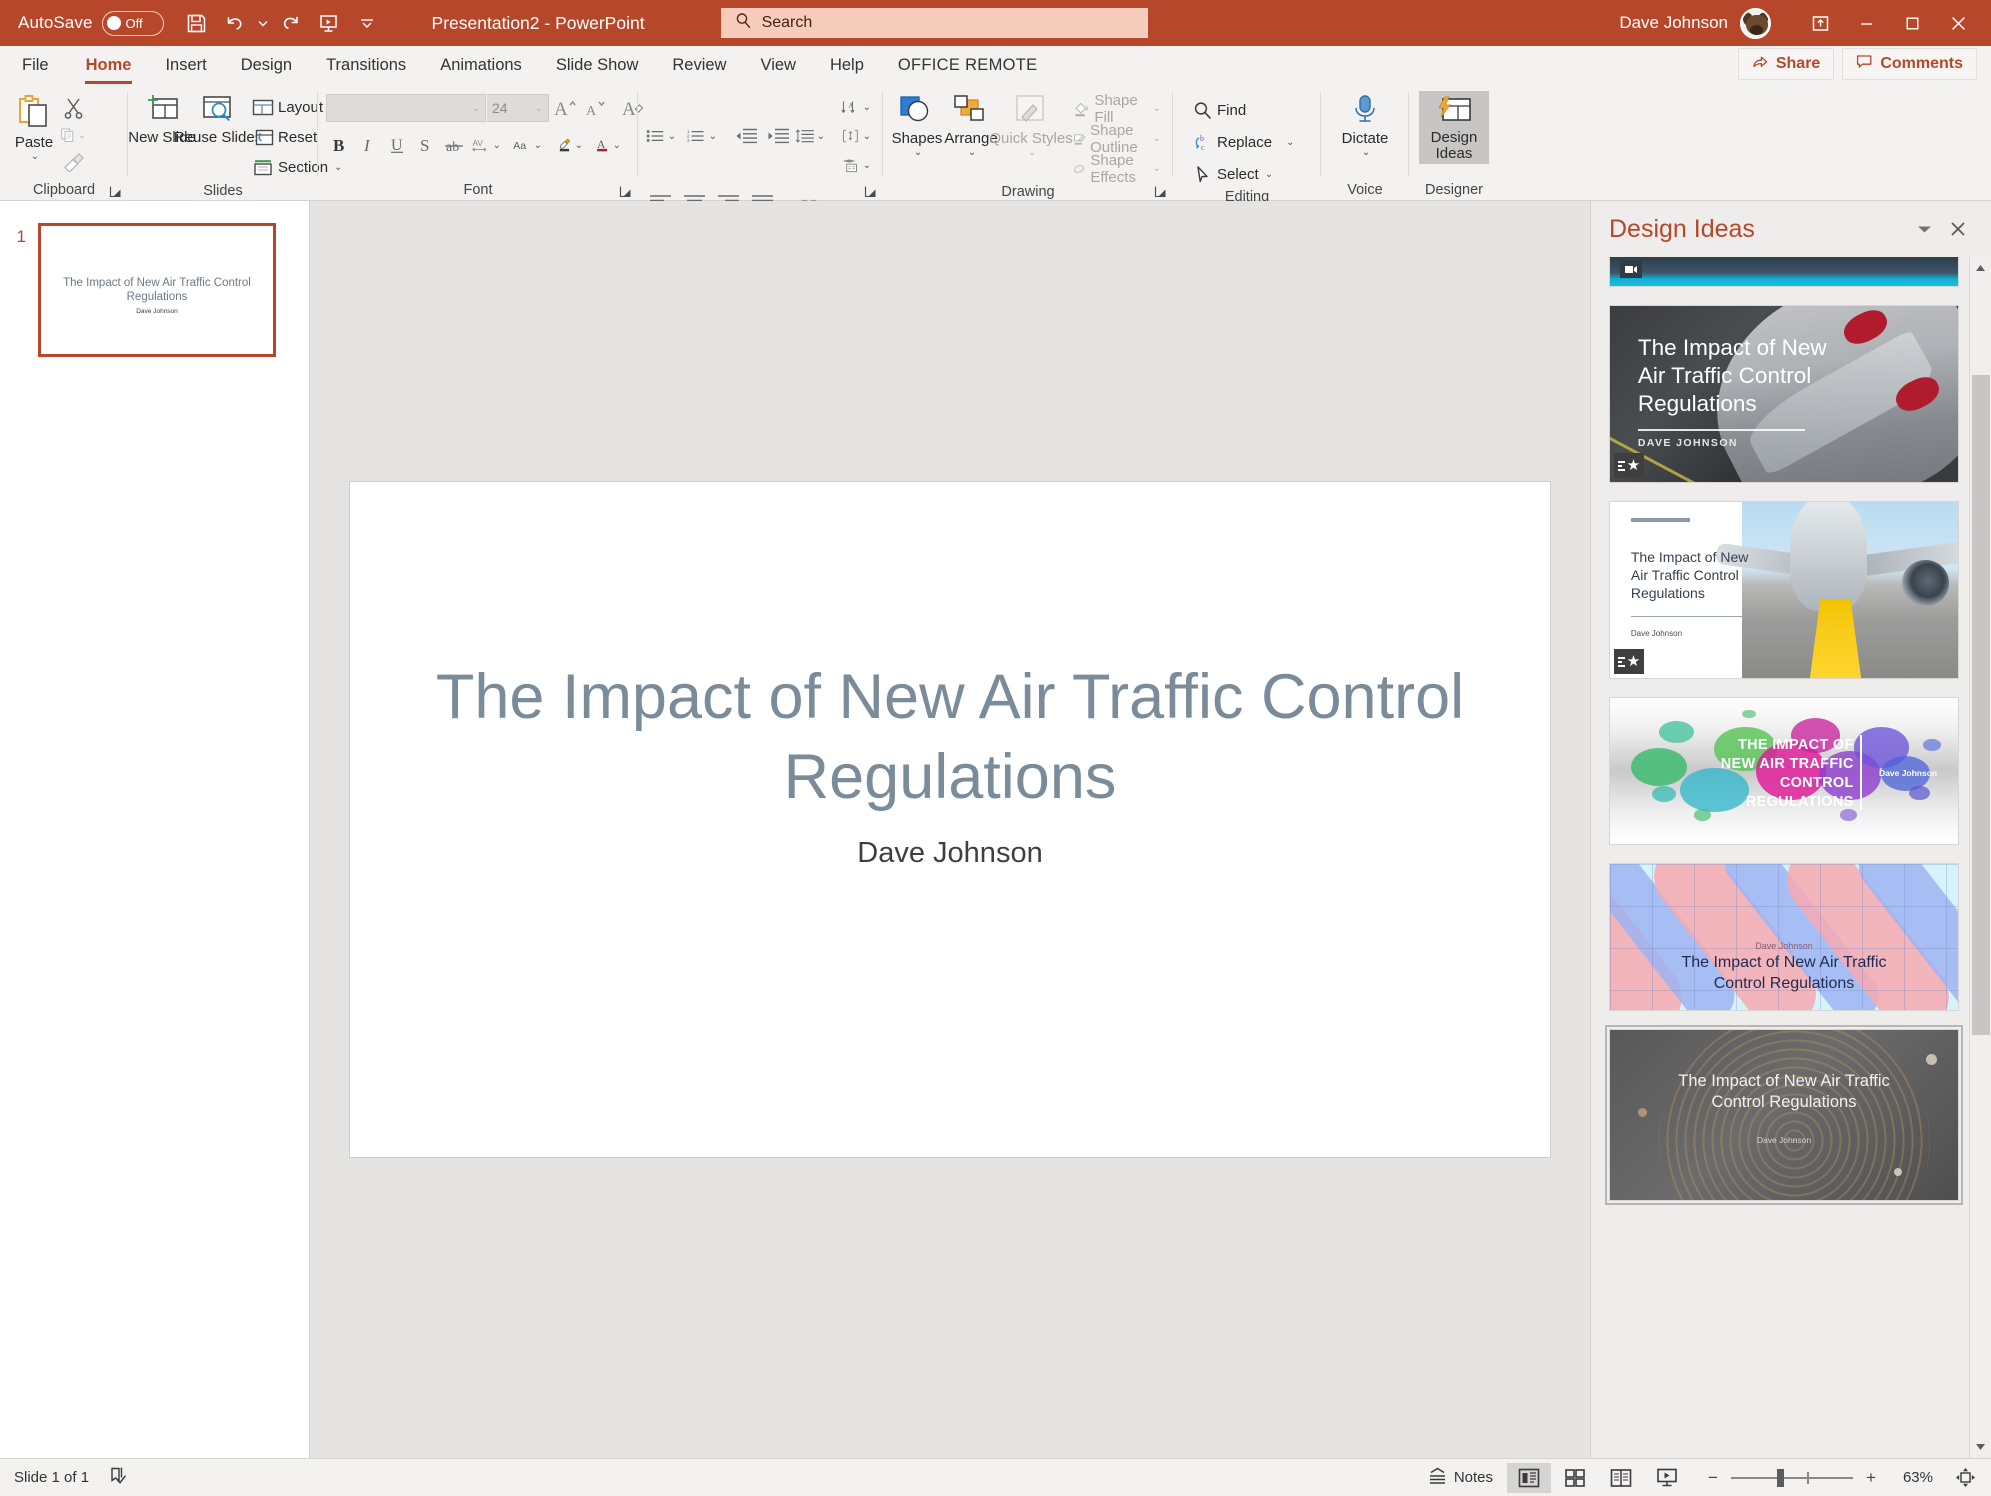  I want to click on align-text-icon: ⌄, so click(856, 136).